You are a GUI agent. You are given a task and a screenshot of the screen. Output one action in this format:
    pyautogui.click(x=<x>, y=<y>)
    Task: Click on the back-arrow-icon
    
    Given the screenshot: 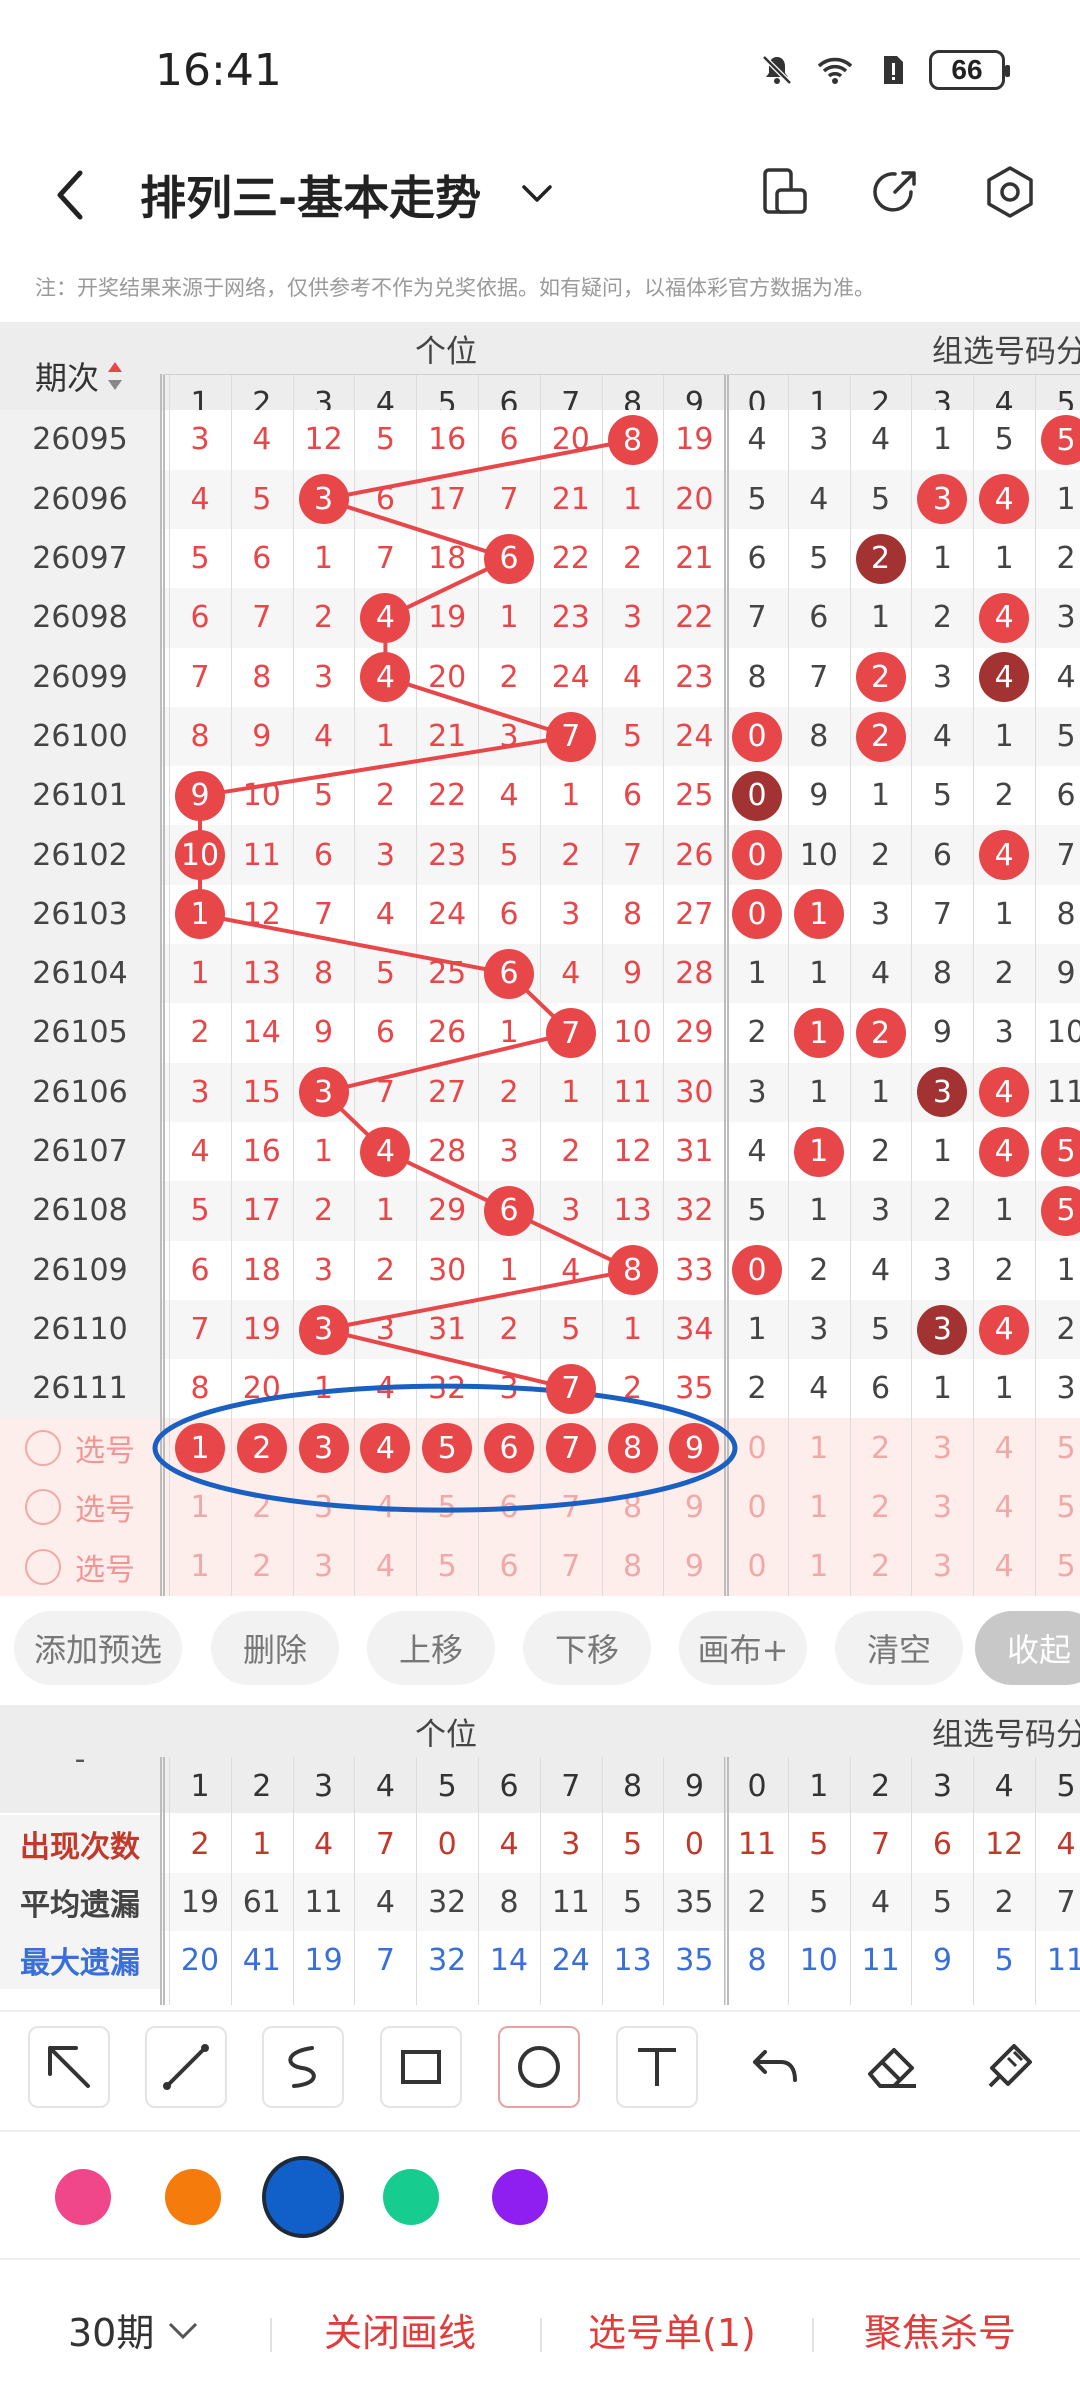 What is the action you would take?
    pyautogui.click(x=70, y=195)
    